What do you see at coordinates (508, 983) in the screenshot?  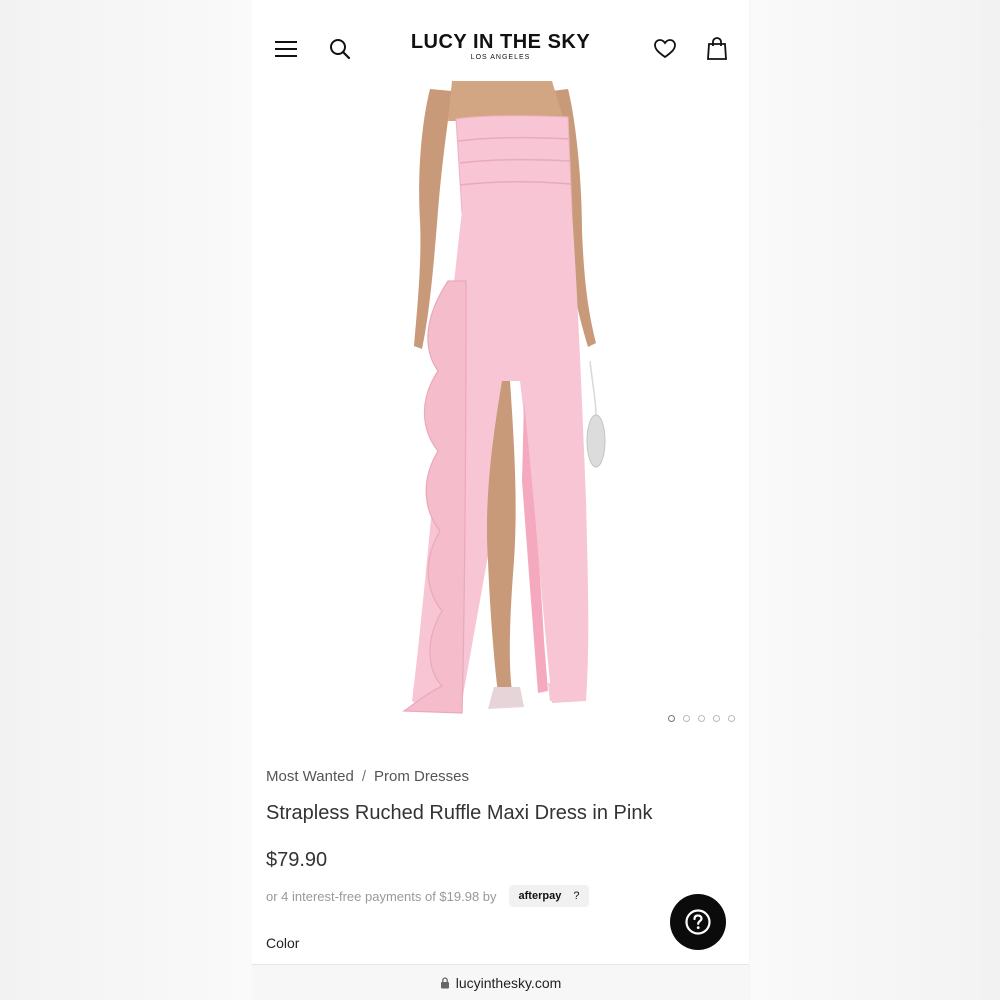 I see `url-text: lucyinthesky.com` at bounding box center [508, 983].